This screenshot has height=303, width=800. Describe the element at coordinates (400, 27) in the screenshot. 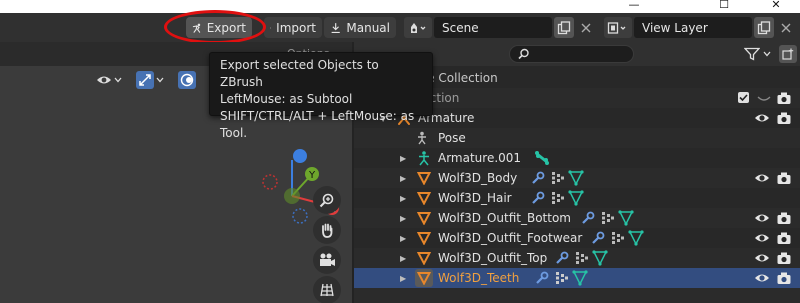

I see `top-bar: Export Import Manual Scene View Layer` at that location.